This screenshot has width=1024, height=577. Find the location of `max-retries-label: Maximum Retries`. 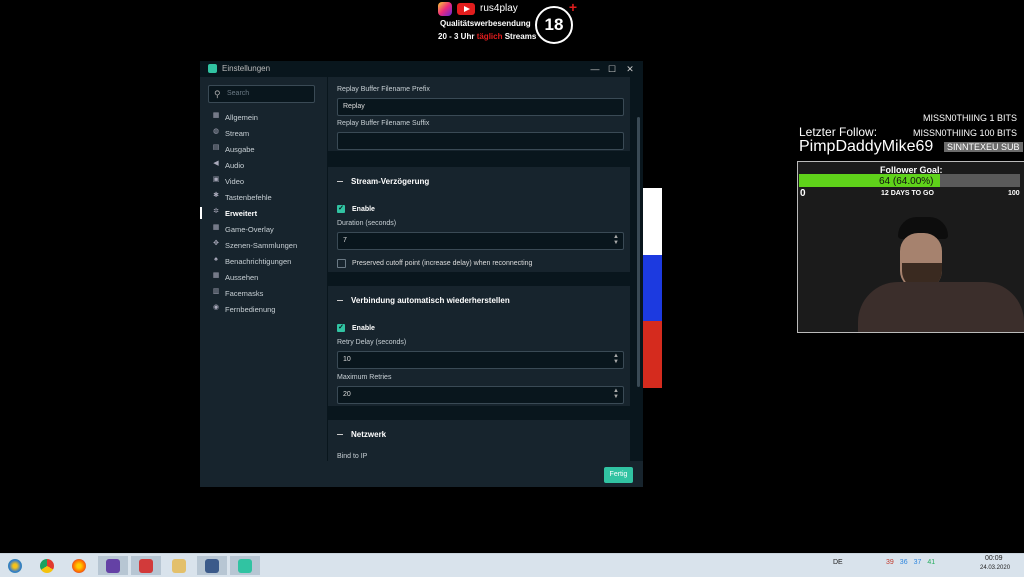

max-retries-label: Maximum Retries is located at coordinates (364, 377).